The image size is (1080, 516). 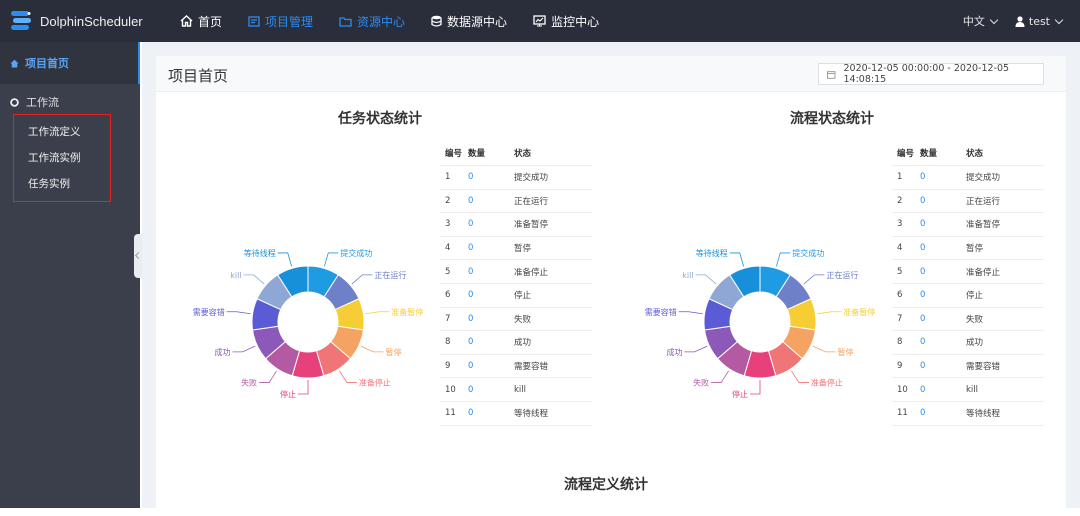 What do you see at coordinates (994, 19) in the screenshot?
I see `chevron-down-icon` at bounding box center [994, 19].